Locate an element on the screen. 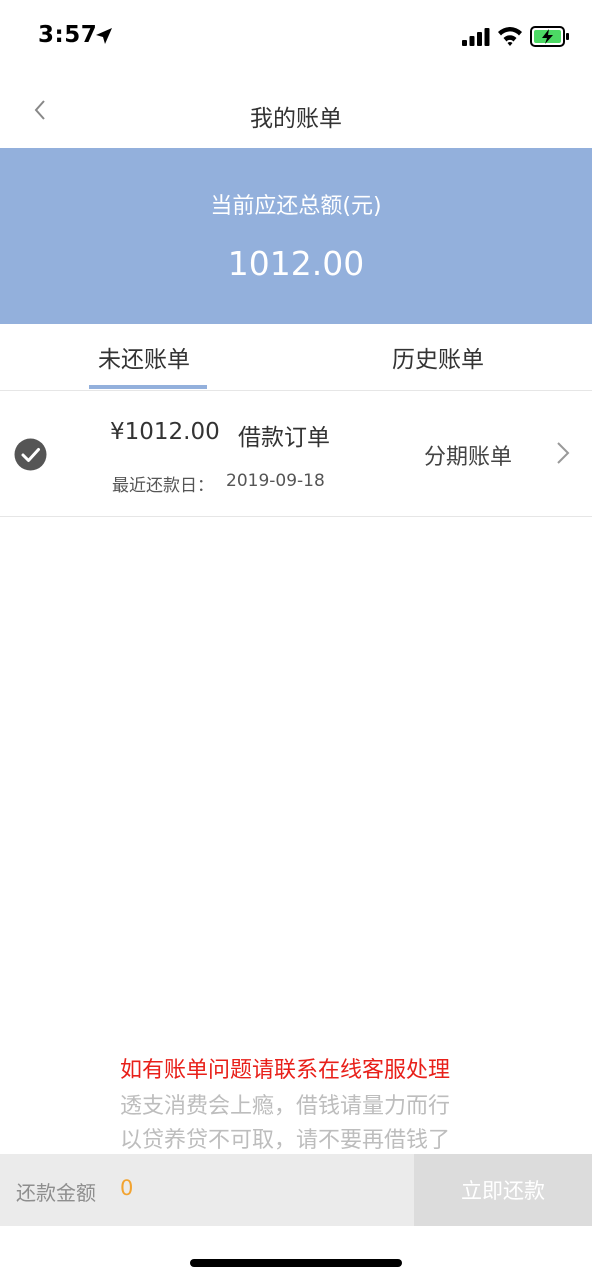 The image size is (592, 1280). payment-amount-label: 还款金额 is located at coordinates (56, 1193).